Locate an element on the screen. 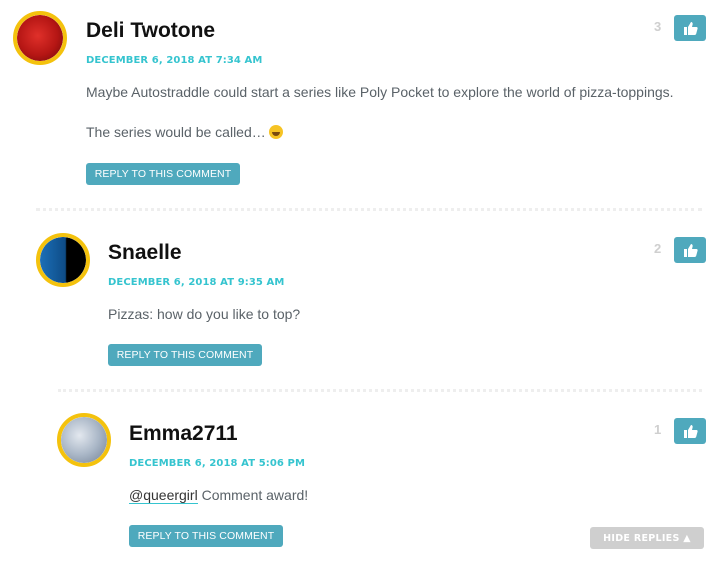  comment-date: DECEMBER 6, 2018 AT 7:34 AM is located at coordinates (174, 60).